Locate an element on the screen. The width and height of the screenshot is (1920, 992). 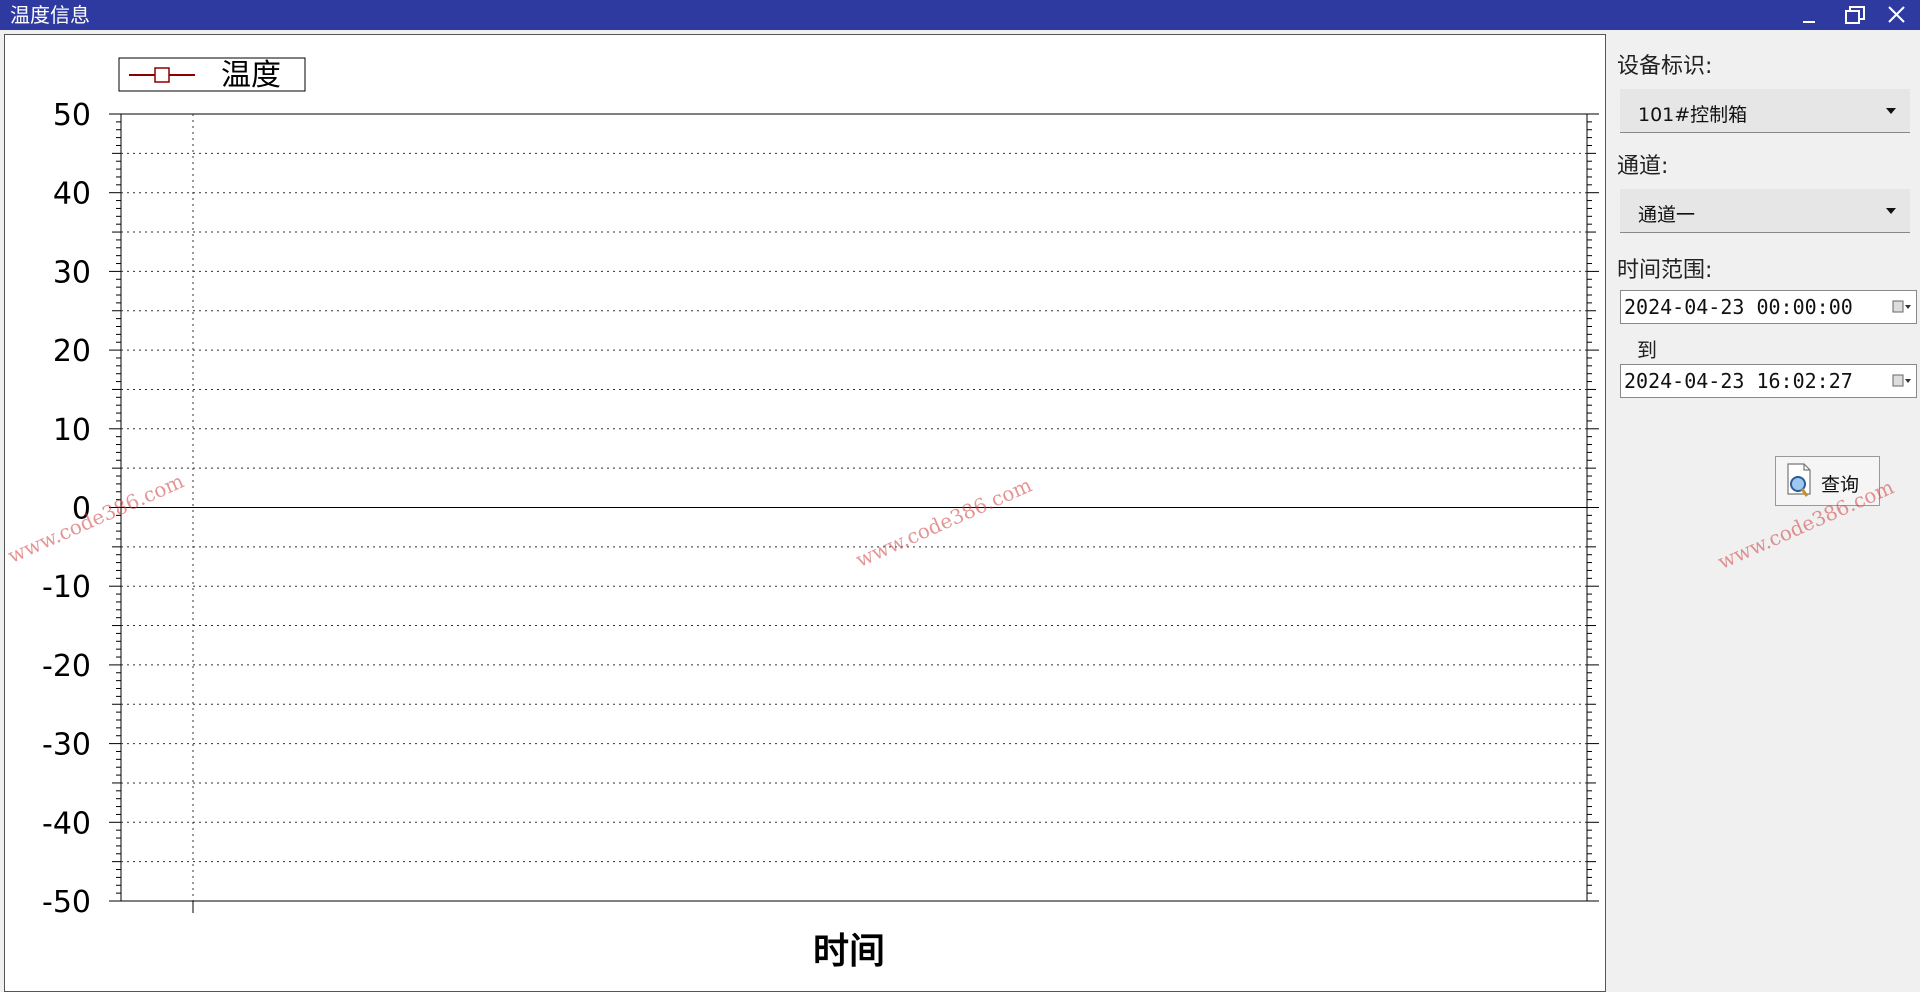
y-tick-label: -40 is located at coordinates (66, 823).